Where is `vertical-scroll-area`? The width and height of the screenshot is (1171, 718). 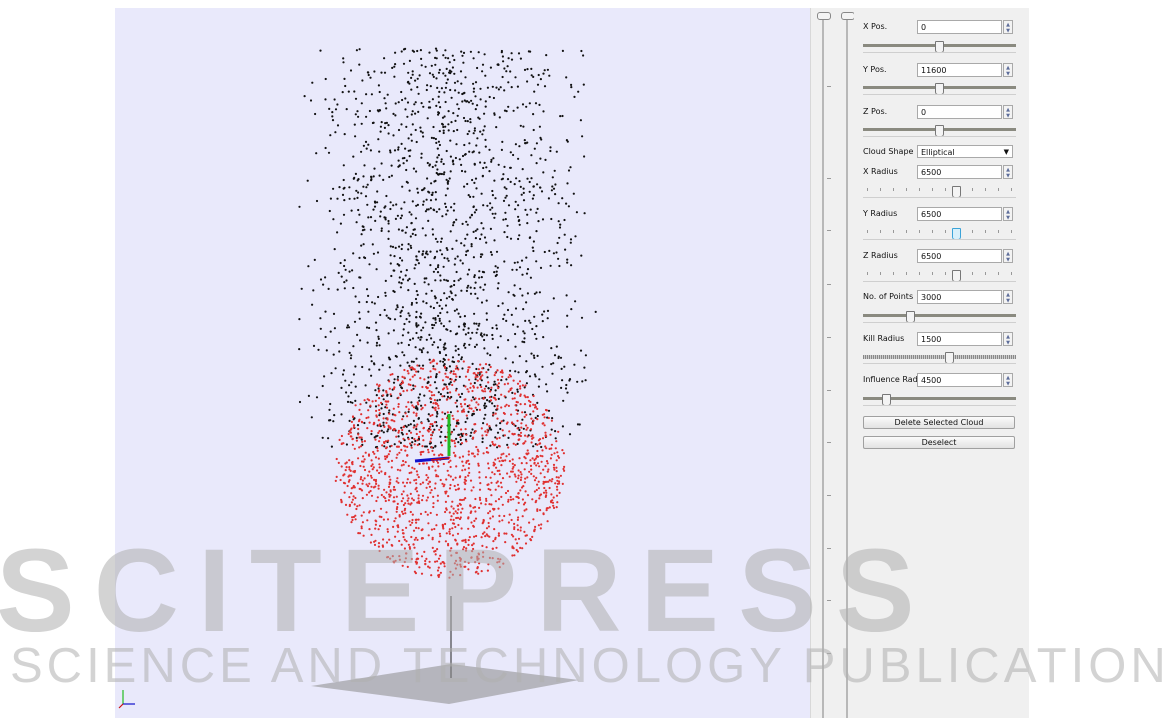 vertical-scroll-area is located at coordinates (832, 363).